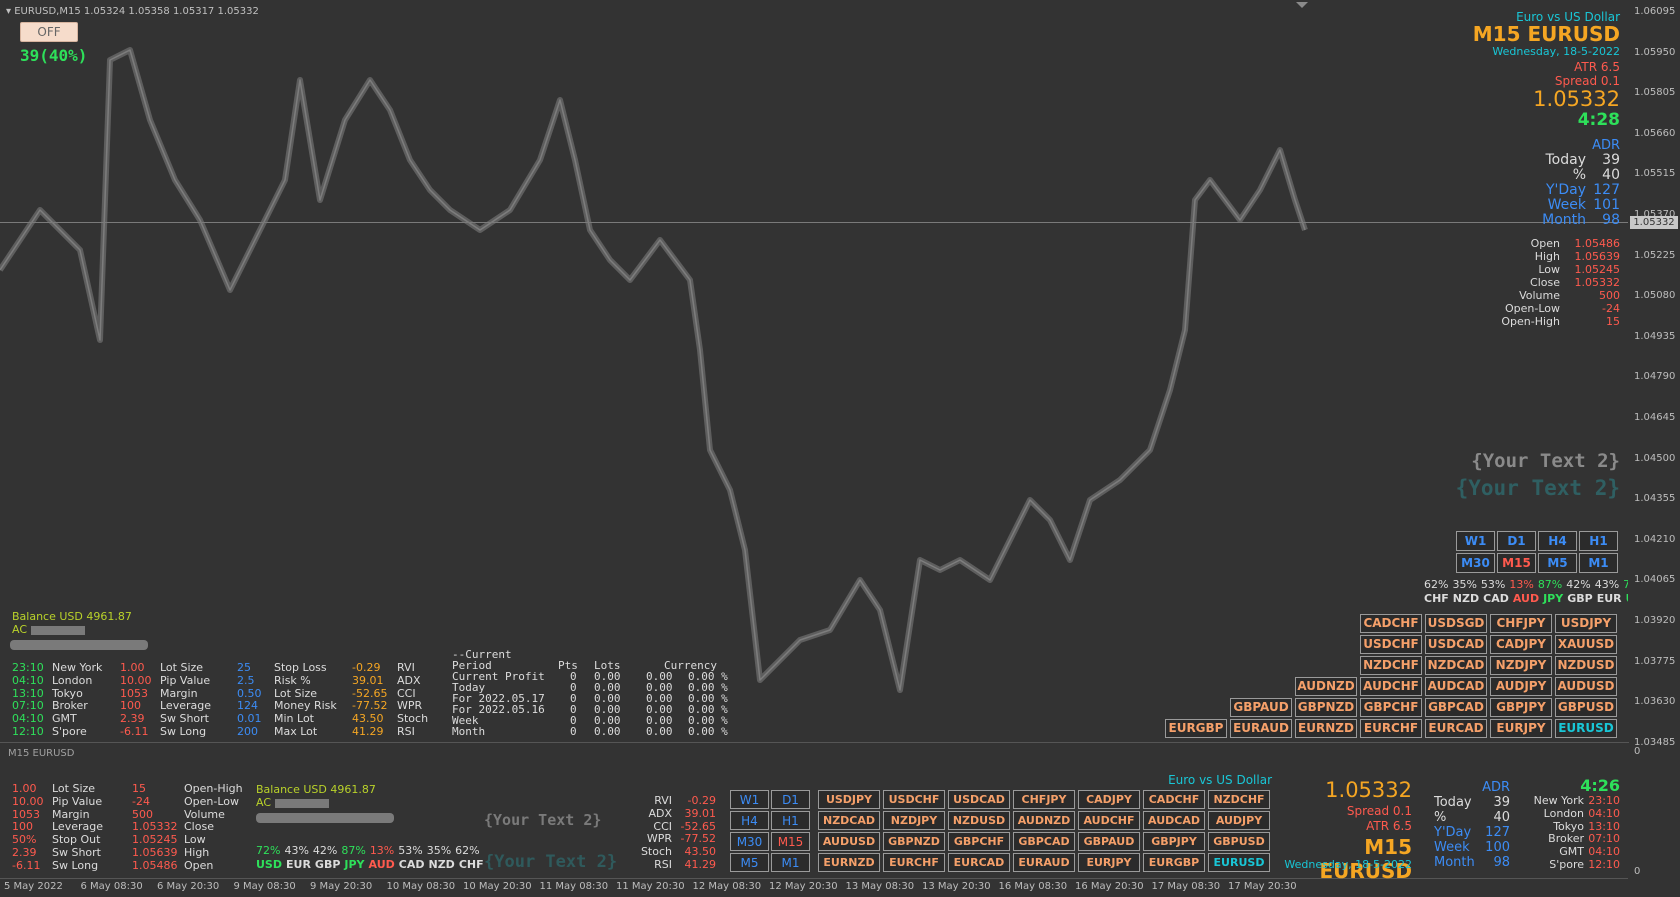  What do you see at coordinates (1391, 707) in the screenshot?
I see `symbol-button-gbpchf: GBPCHF` at bounding box center [1391, 707].